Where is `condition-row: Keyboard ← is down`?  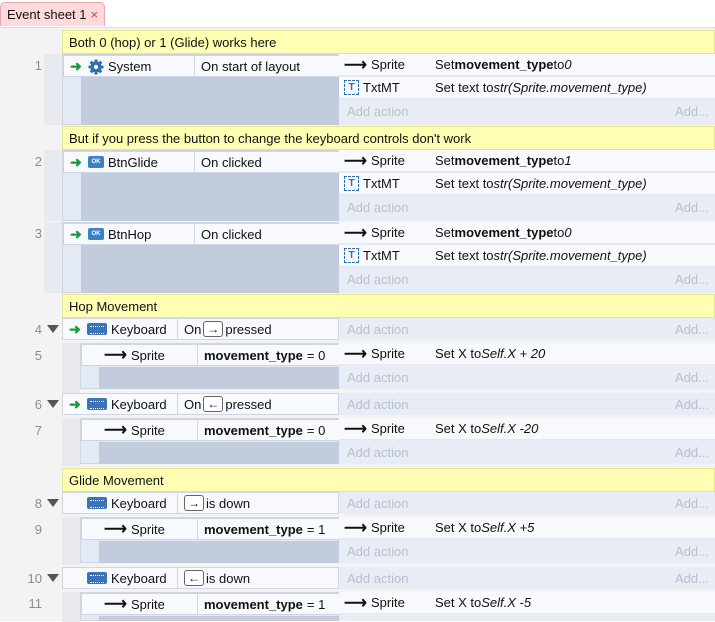 condition-row: Keyboard ← is down is located at coordinates (200, 578).